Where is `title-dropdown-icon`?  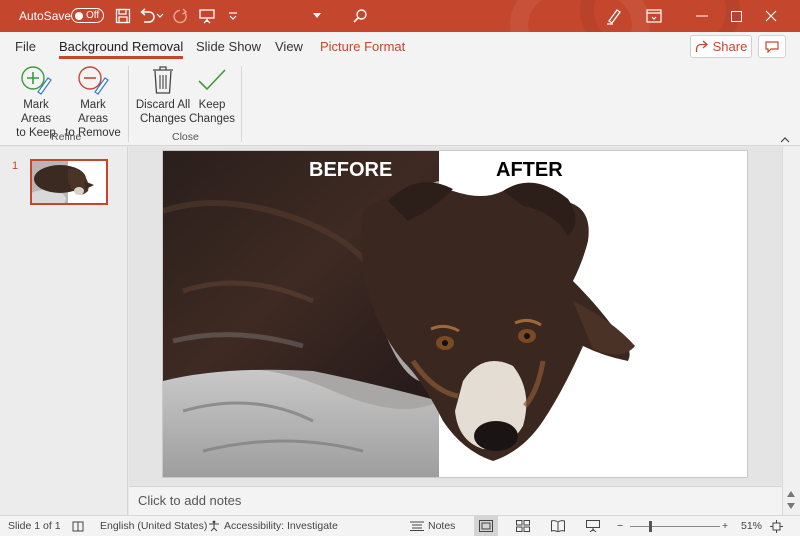 title-dropdown-icon is located at coordinates (317, 16).